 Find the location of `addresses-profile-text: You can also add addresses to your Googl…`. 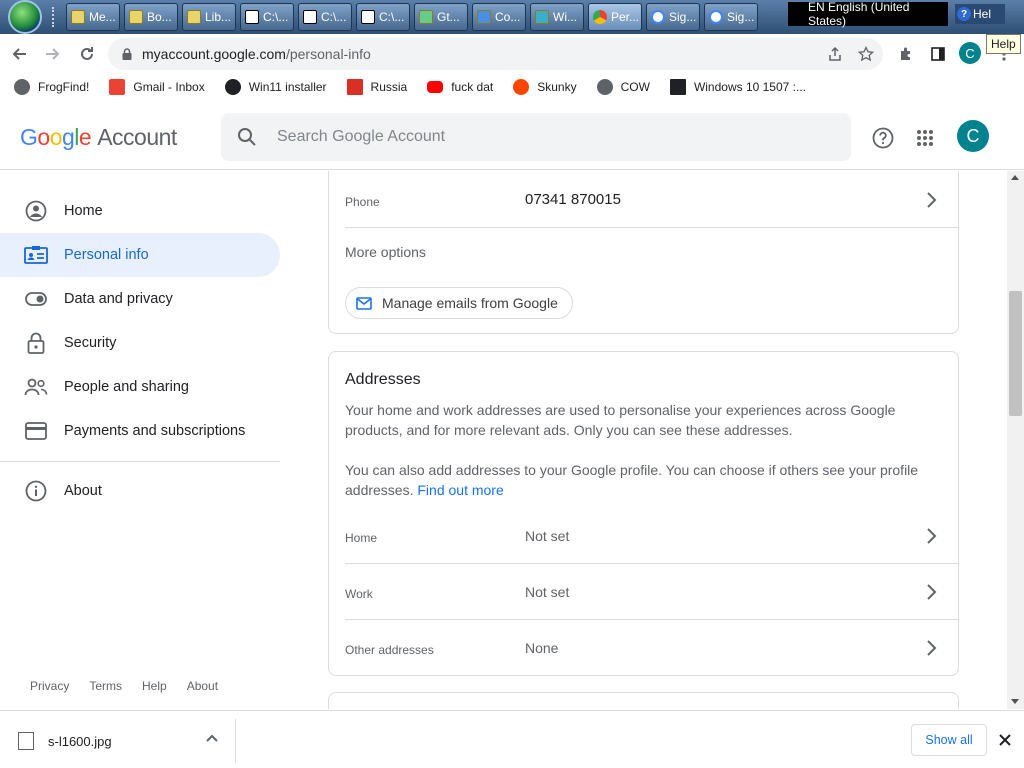

addresses-profile-text: You can also add addresses to your Googl… is located at coordinates (632, 480).